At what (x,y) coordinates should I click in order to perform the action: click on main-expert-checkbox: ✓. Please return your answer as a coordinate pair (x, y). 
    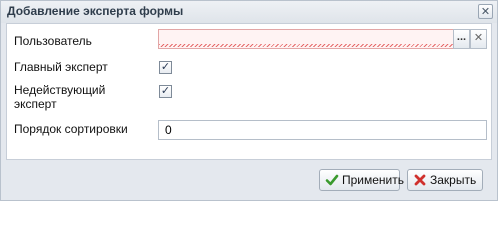
    Looking at the image, I should click on (165, 67).